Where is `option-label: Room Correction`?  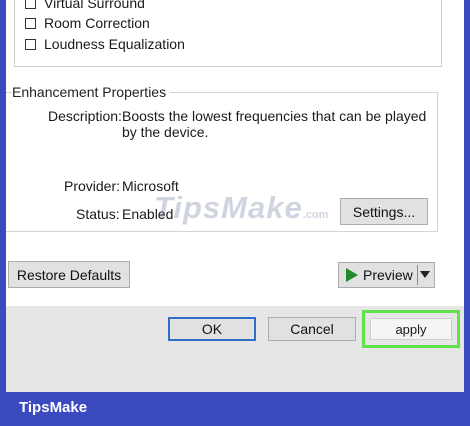 option-label: Room Correction is located at coordinates (97, 23).